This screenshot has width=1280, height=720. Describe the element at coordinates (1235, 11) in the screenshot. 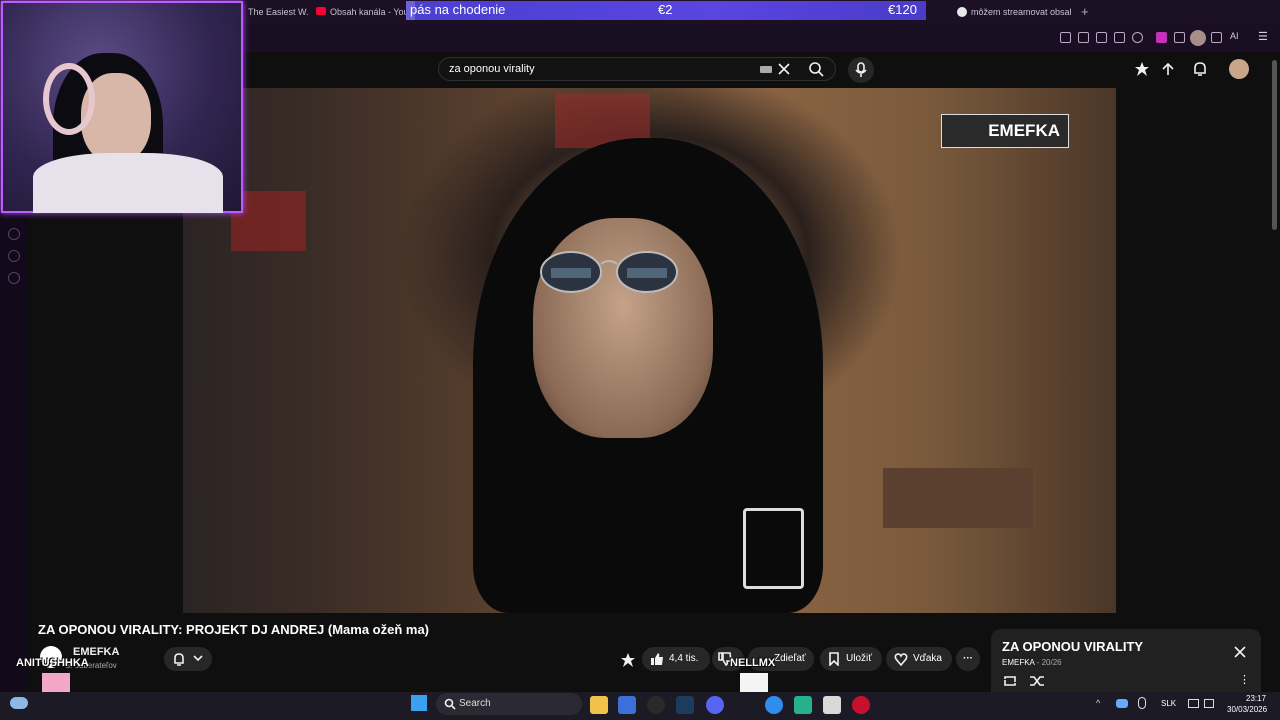

I see `window-controls` at that location.